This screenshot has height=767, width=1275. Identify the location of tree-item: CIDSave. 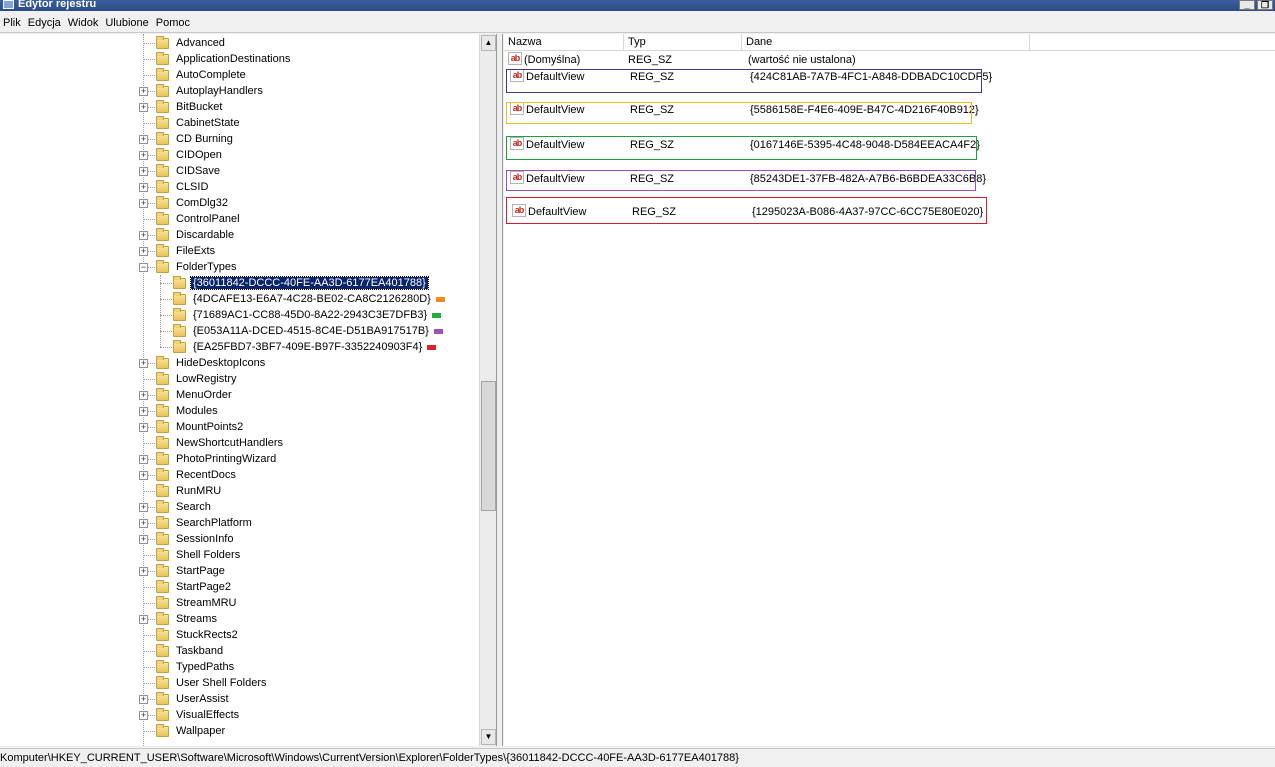
(189, 171).